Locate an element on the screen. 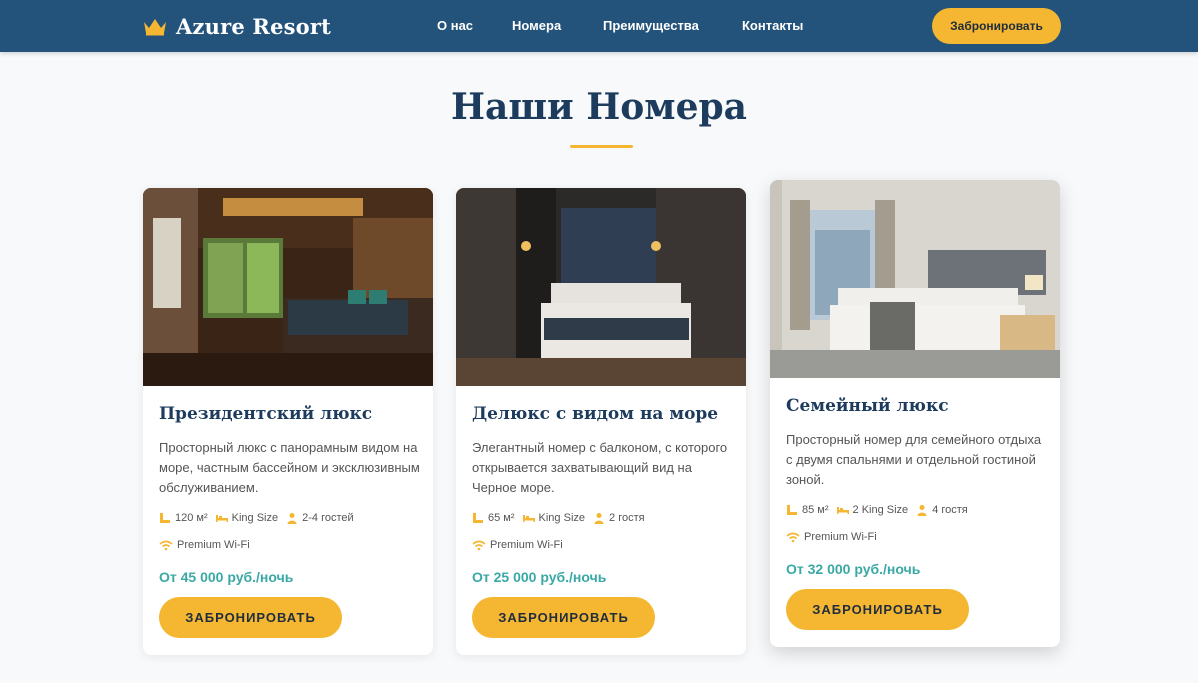  header-book-button: Забронировать is located at coordinates (996, 26).